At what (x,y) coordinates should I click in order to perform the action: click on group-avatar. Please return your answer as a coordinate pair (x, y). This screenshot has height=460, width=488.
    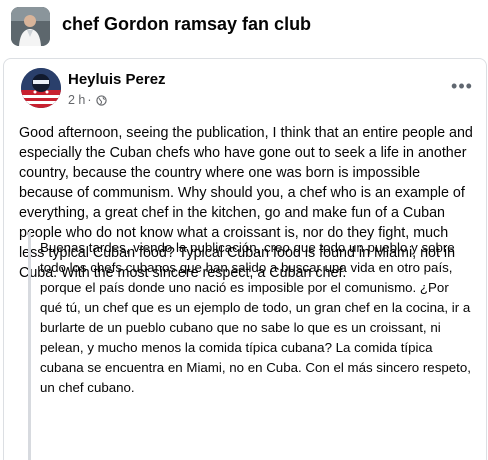
    Looking at the image, I should click on (30, 26).